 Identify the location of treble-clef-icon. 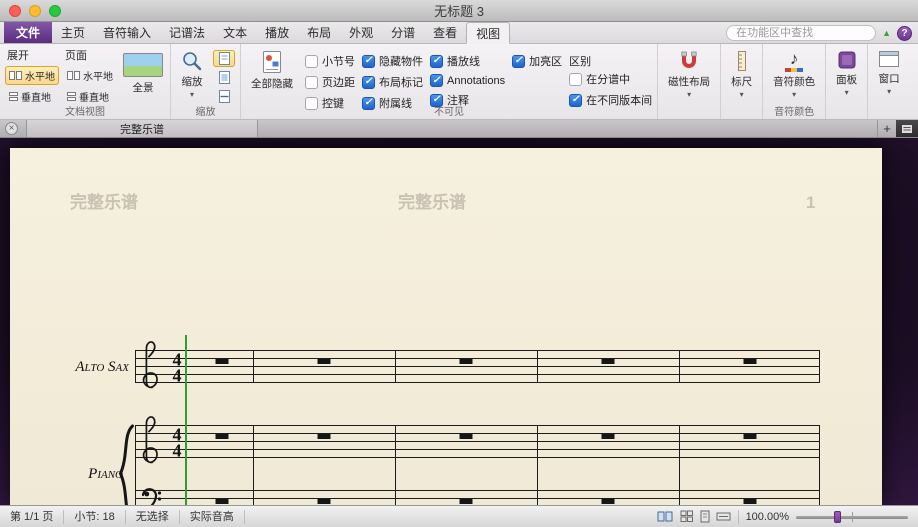
(150, 365).